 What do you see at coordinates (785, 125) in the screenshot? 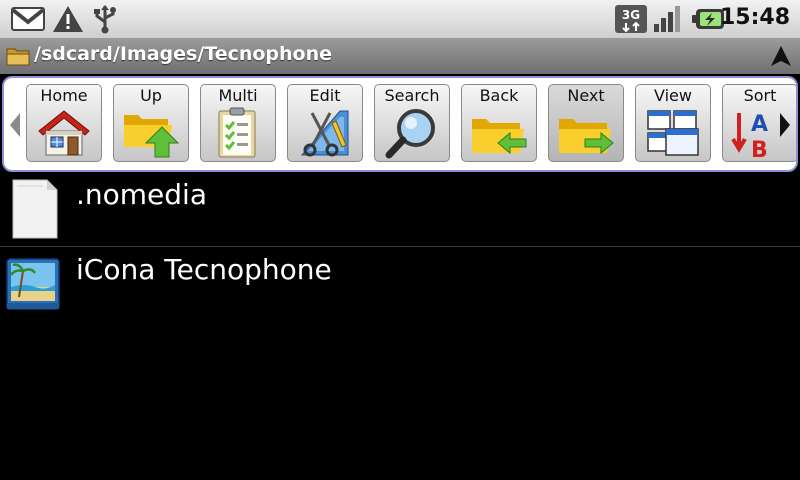
I see `scroll-right-icon` at bounding box center [785, 125].